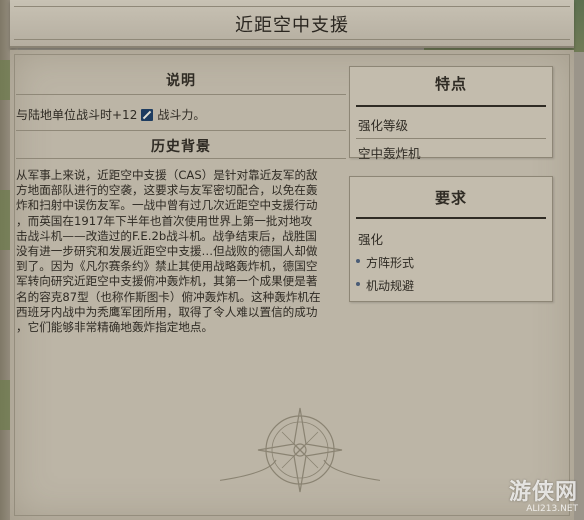 The image size is (584, 520). What do you see at coordinates (166, 235) in the screenshot?
I see `history-line: 击战斗机——改造过的F.E.2b战斗机。战争结束后，战胜国` at bounding box center [166, 235].